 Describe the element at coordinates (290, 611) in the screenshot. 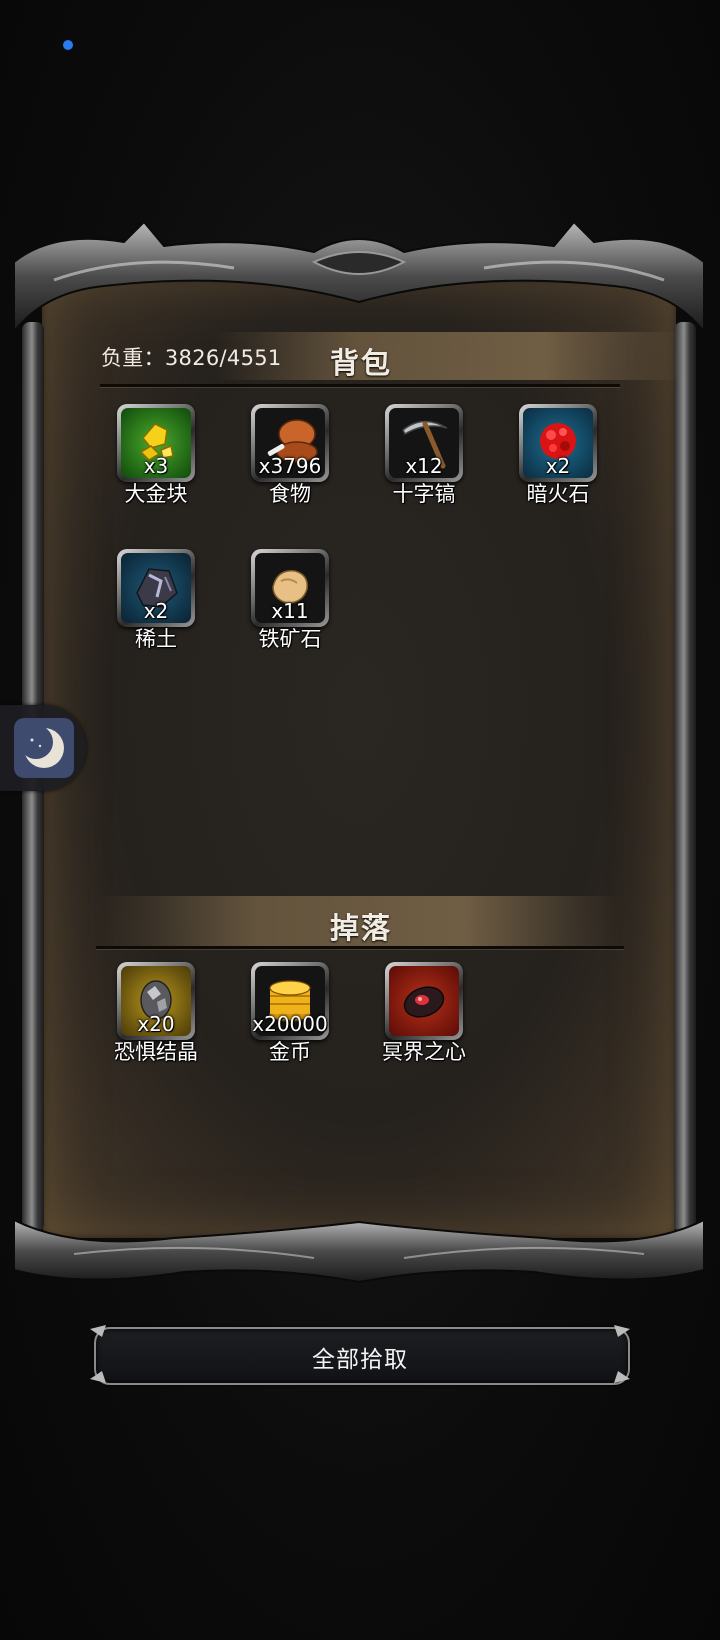

I see `item-count: x11` at that location.